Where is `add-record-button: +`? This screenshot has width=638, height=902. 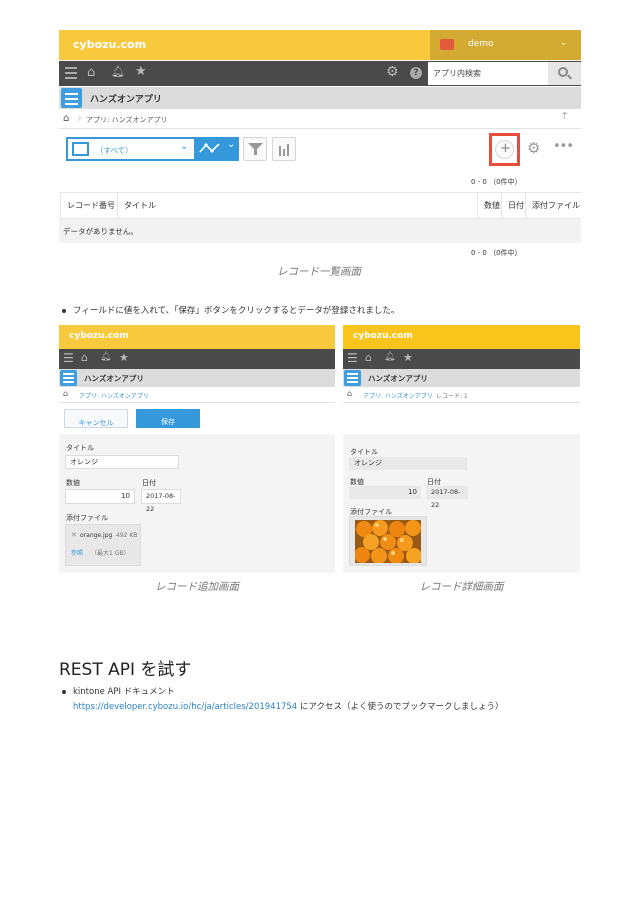 add-record-button: + is located at coordinates (504, 149).